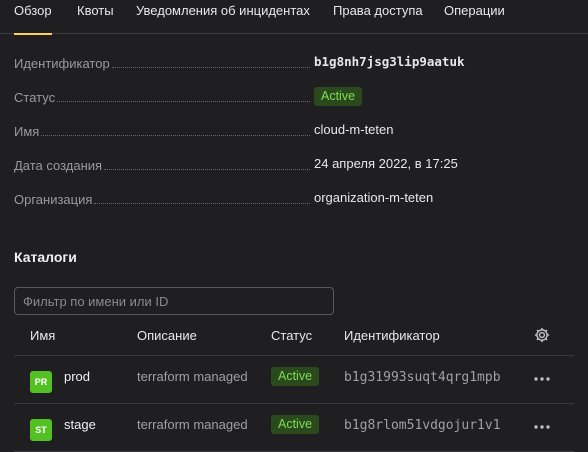 The height and width of the screenshot is (452, 588). What do you see at coordinates (45, 257) in the screenshot?
I see `catalogs-title: Каталоги` at bounding box center [45, 257].